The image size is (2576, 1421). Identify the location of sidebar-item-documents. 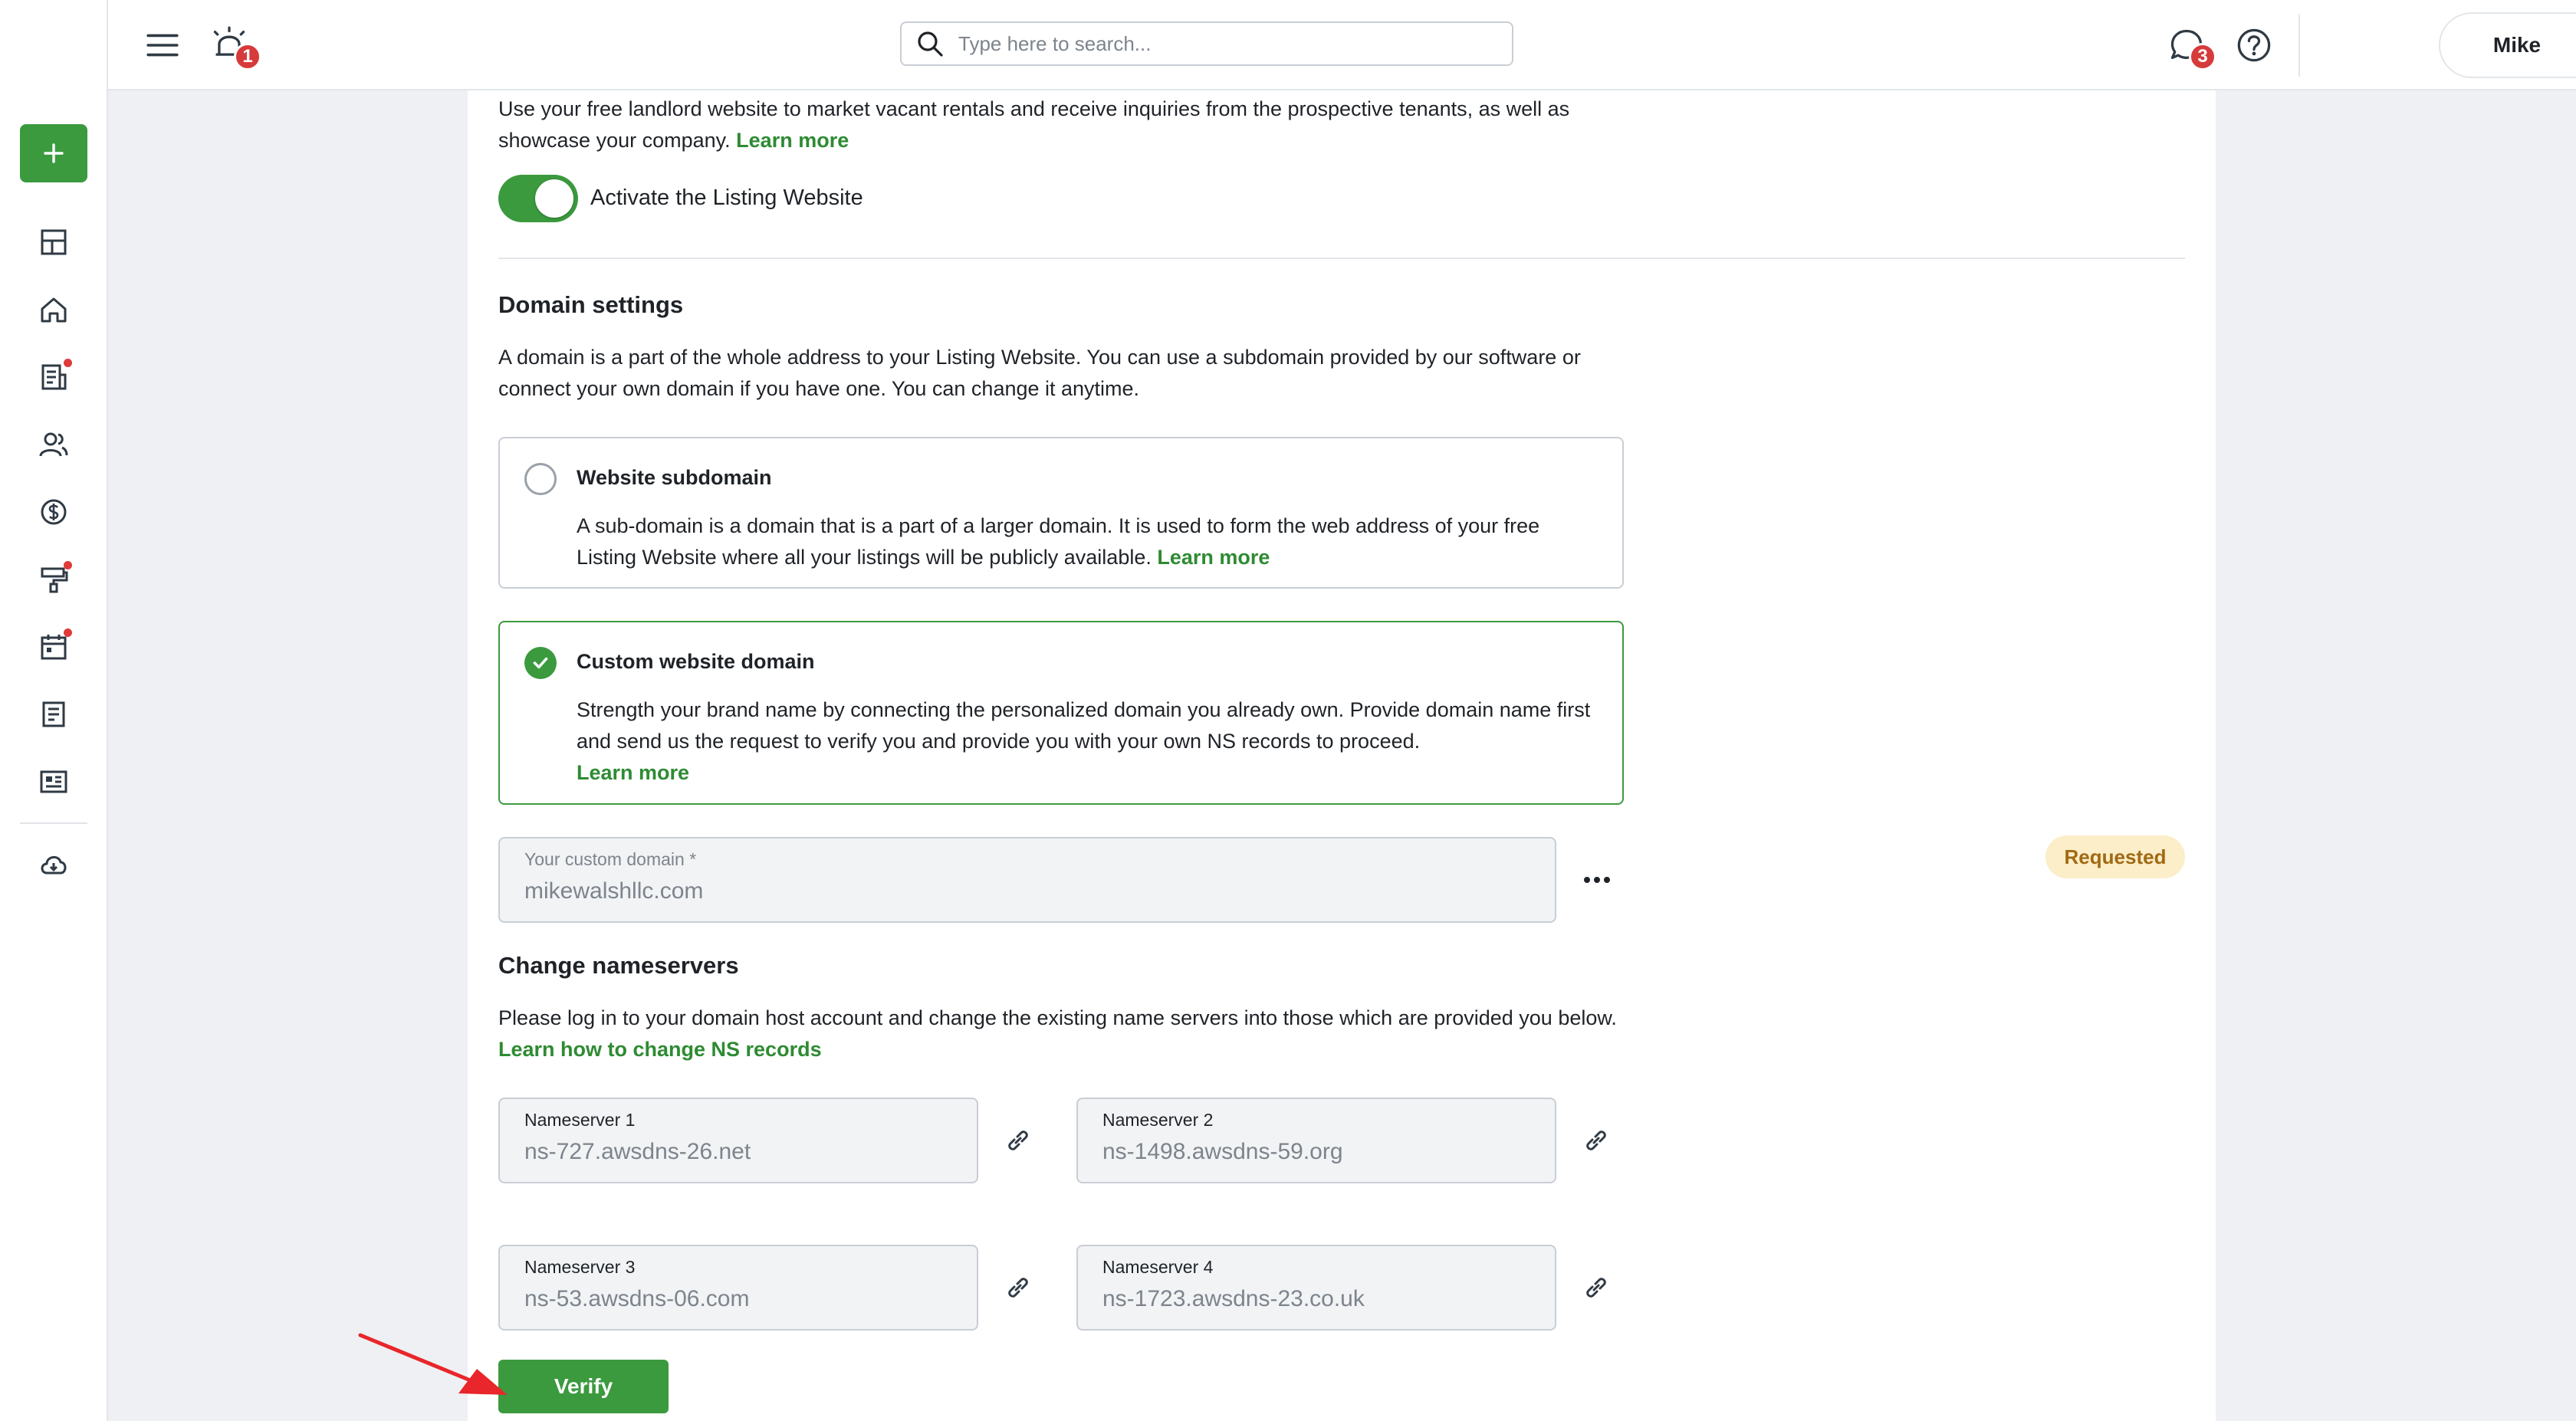
(54, 714).